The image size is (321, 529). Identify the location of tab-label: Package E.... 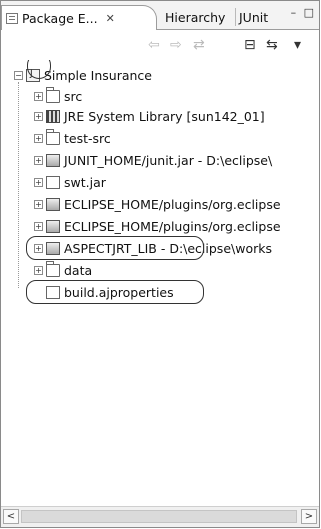
(60, 18).